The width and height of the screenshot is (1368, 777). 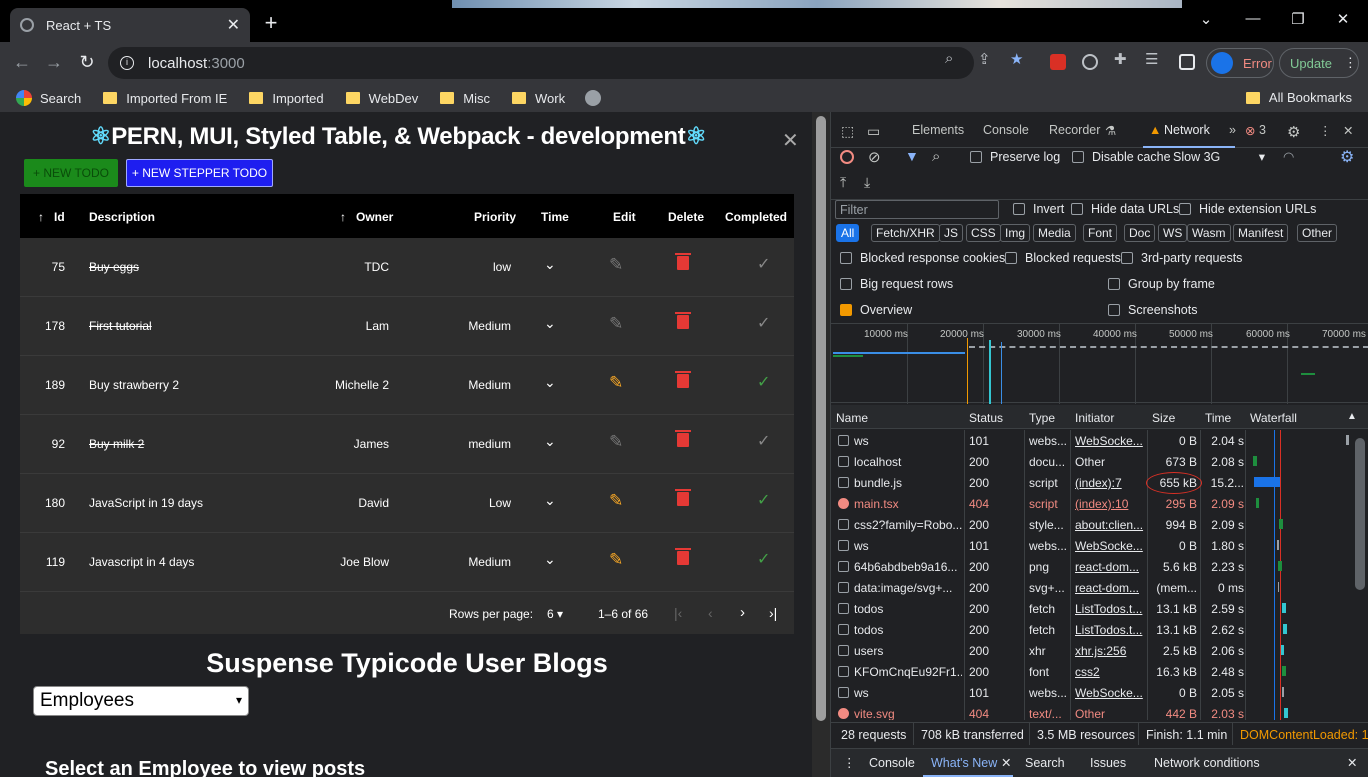 What do you see at coordinates (71, 173) in the screenshot?
I see `new-todo-button: + NEW TODO` at bounding box center [71, 173].